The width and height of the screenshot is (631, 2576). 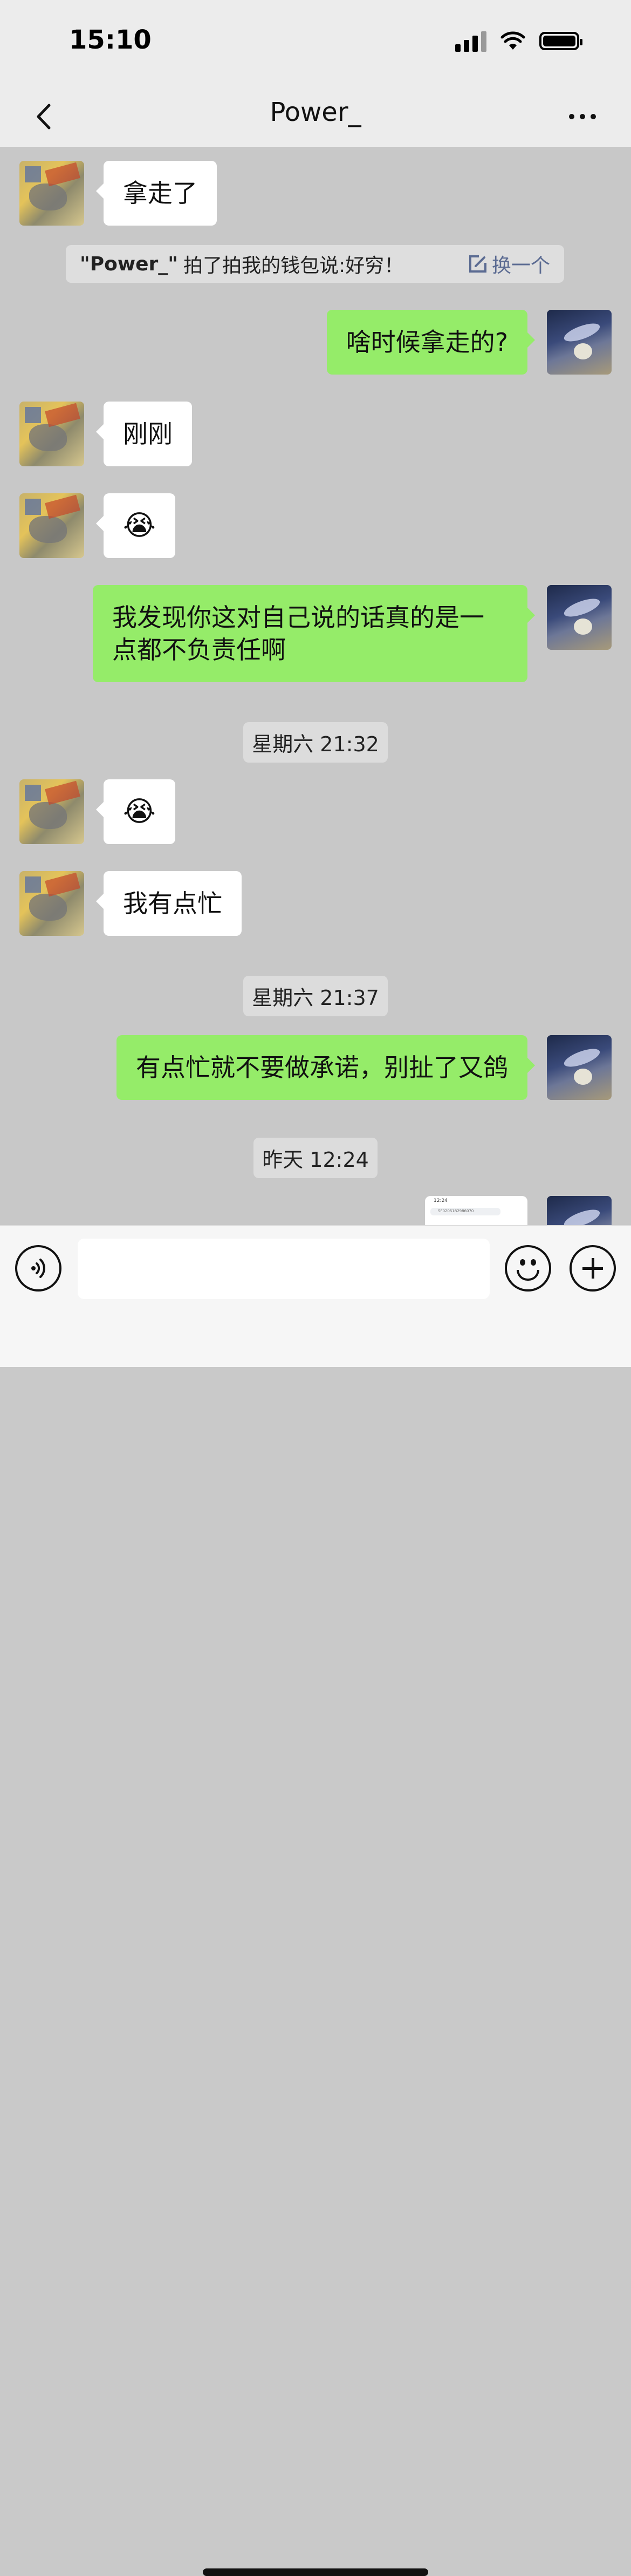 I want to click on timestamp-label: 昨天 12:24, so click(x=315, y=1158).